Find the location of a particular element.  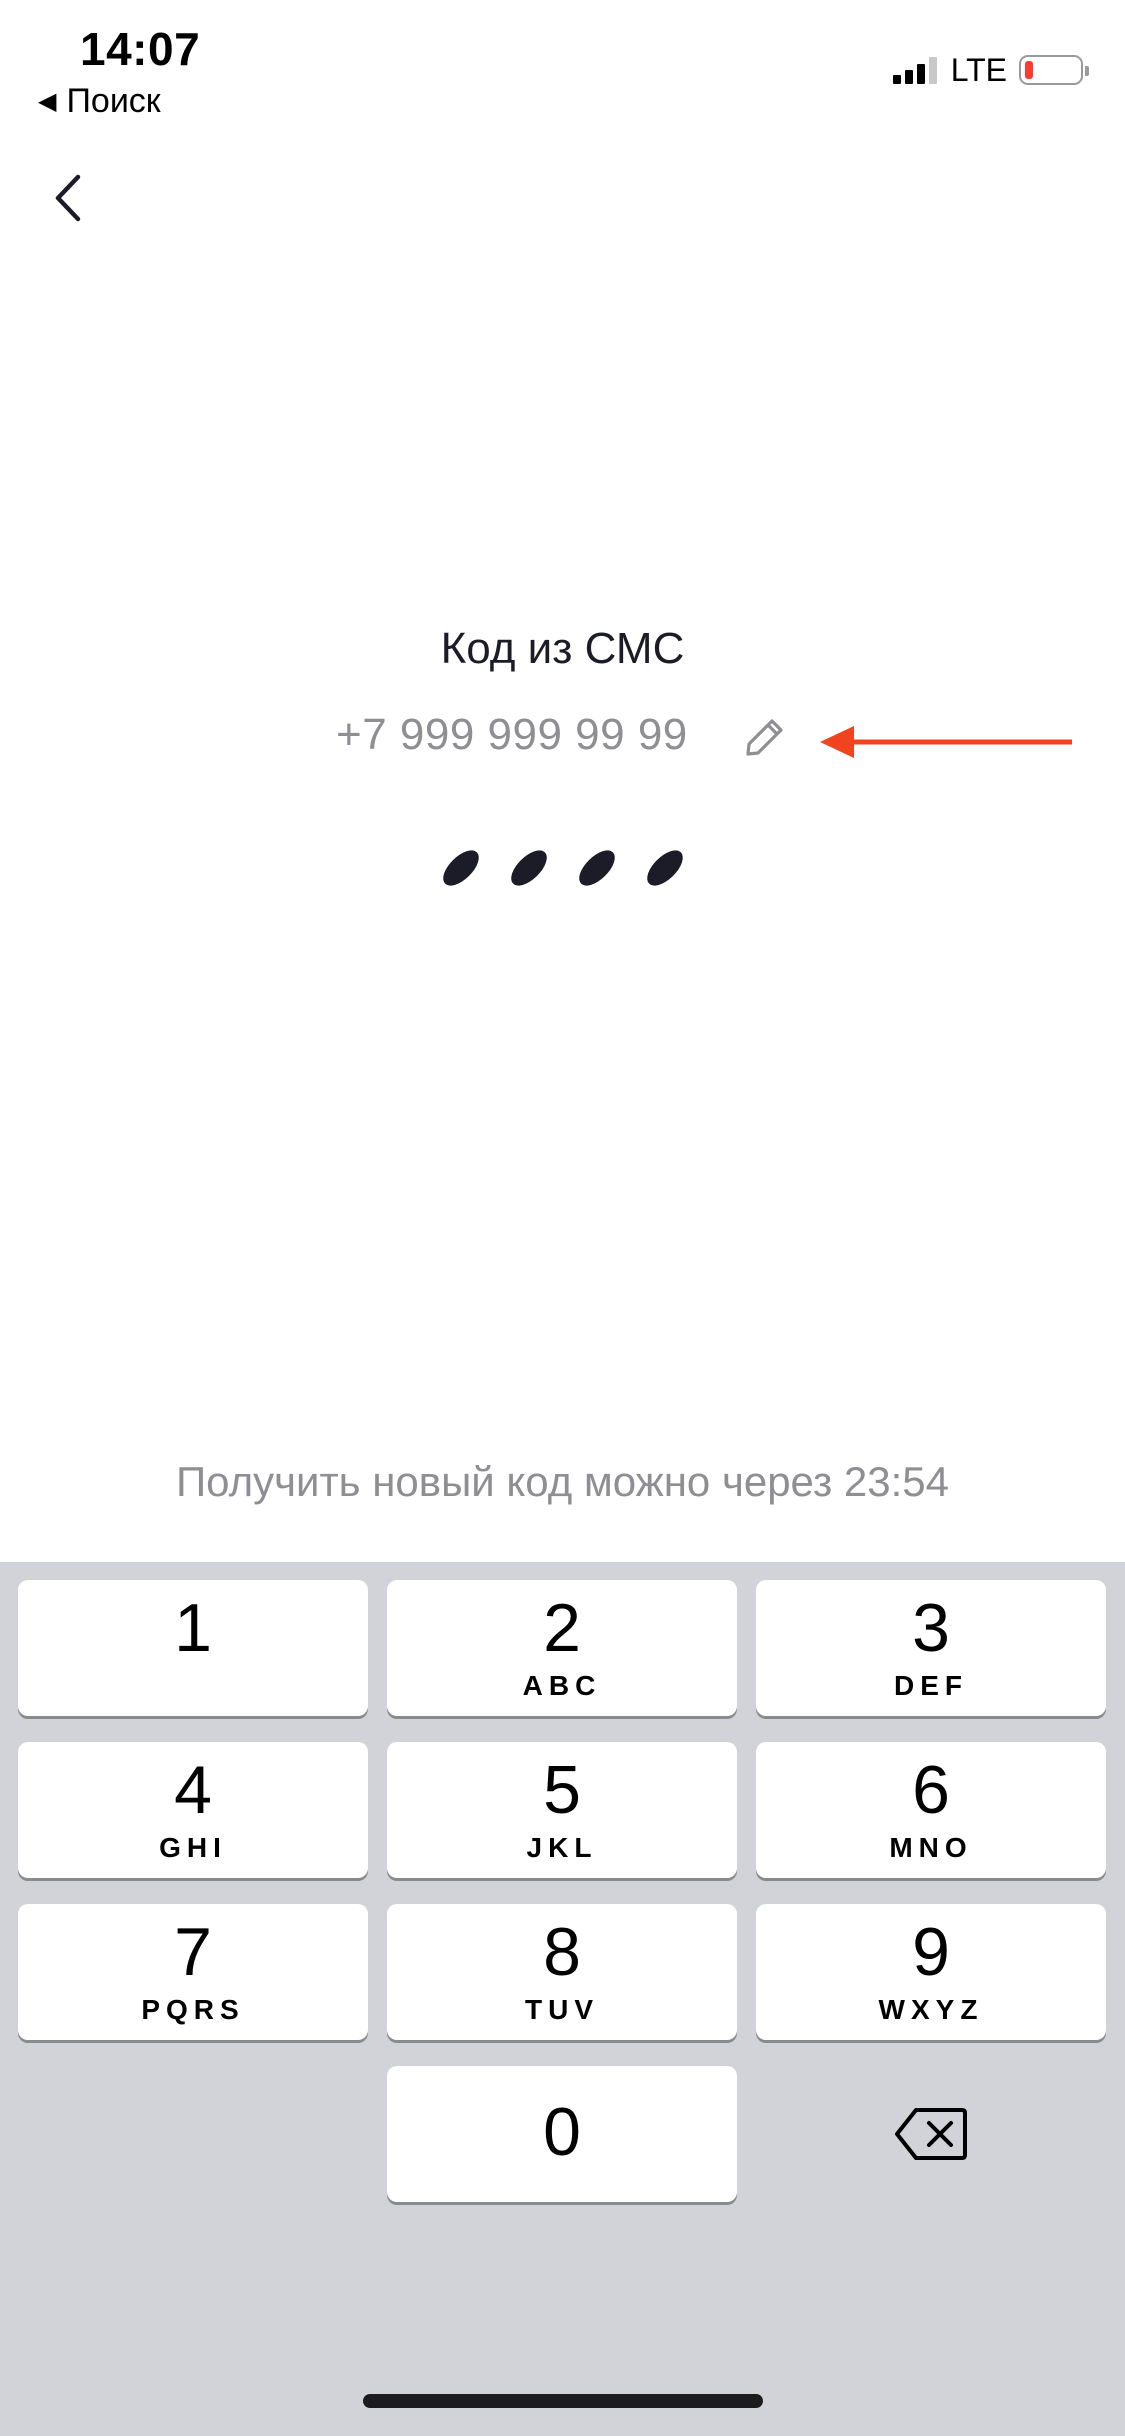

key-2: 2 ABC is located at coordinates (562, 1648).